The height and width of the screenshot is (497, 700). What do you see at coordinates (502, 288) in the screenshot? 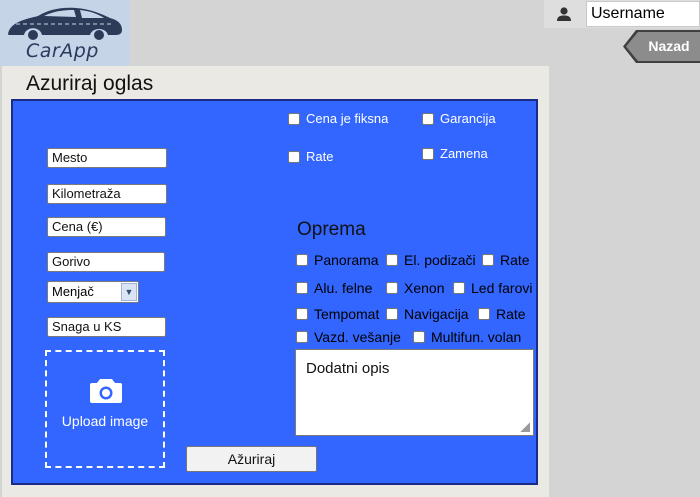
I see `checkbox-label: Led farovi` at bounding box center [502, 288].